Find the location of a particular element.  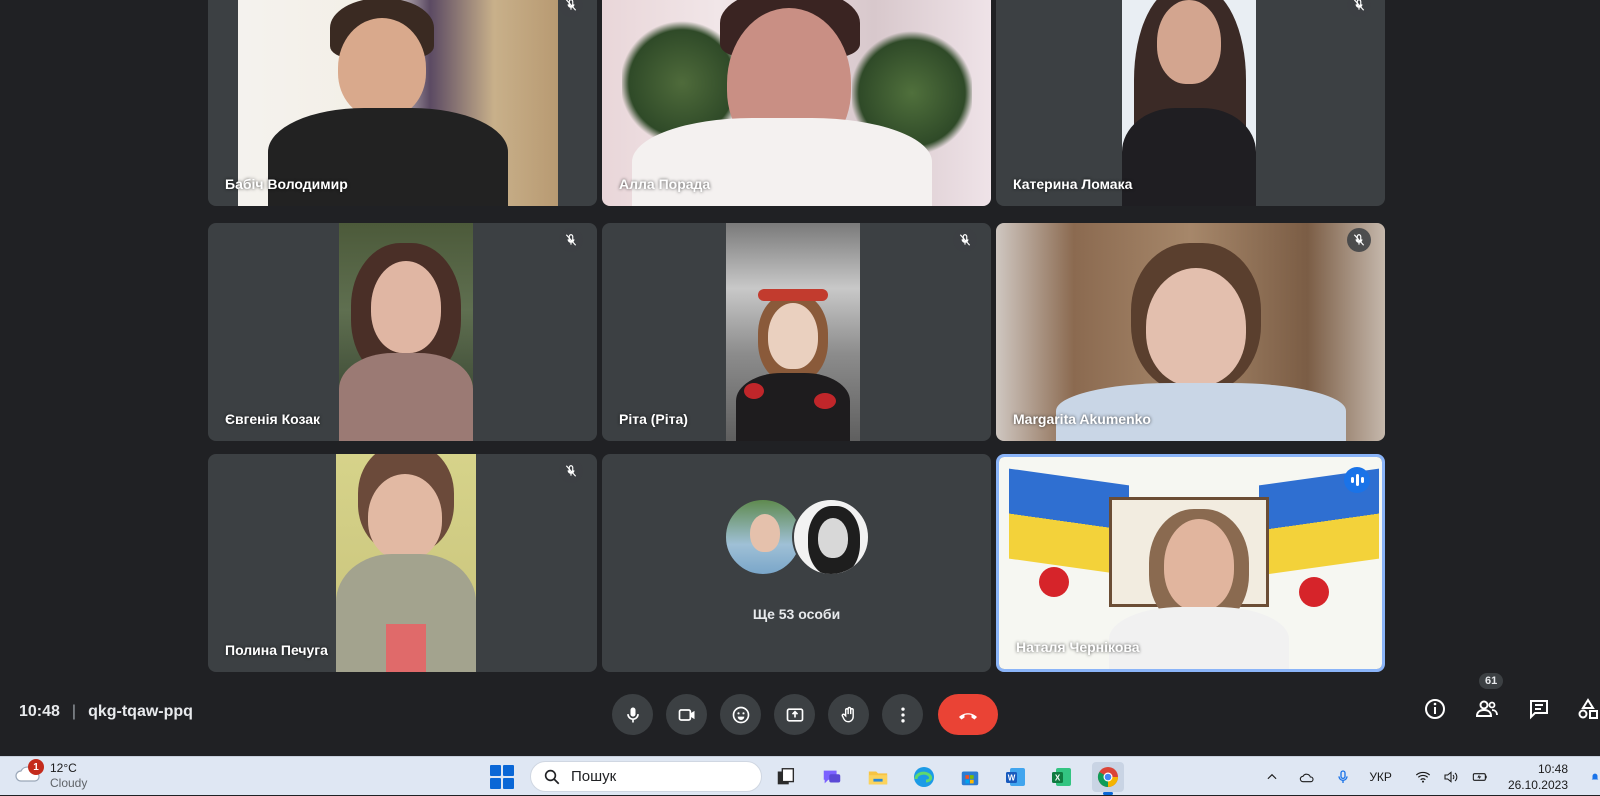

edge-icon is located at coordinates (924, 777).